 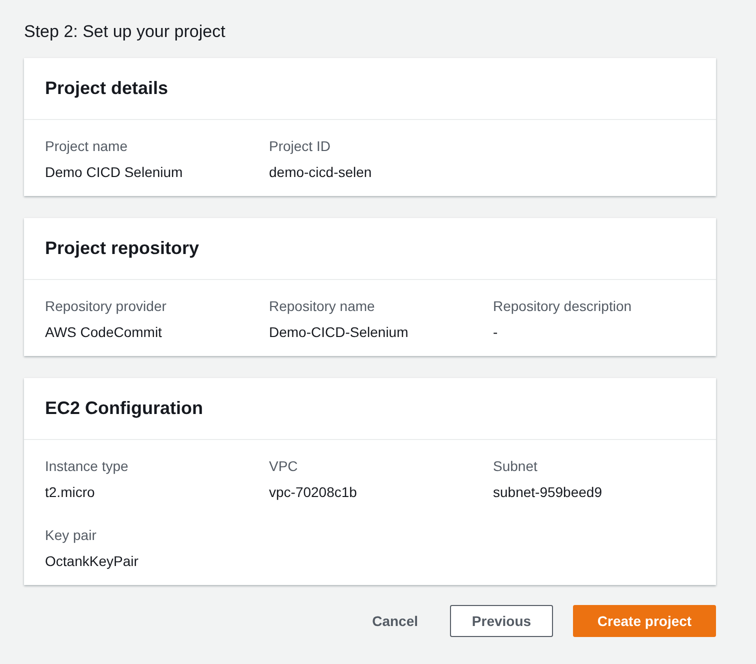 What do you see at coordinates (103, 332) in the screenshot?
I see `field-value: AWS CodeCommit` at bounding box center [103, 332].